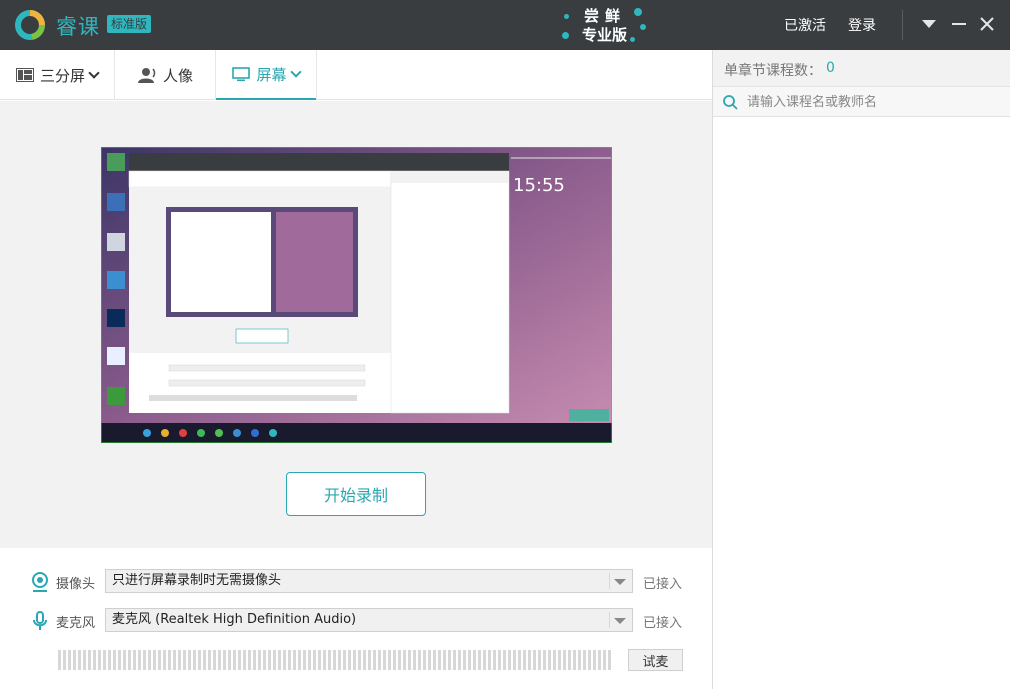 Image resolution: width=1010 pixels, height=689 pixels. Describe the element at coordinates (605, 16) in the screenshot. I see `promo-top-text: 尝鲜` at that location.